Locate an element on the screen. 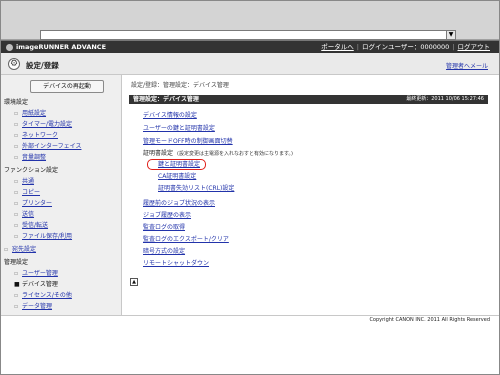 Image resolution: width=500 pixels, height=375 pixels. ca-cert-settings-link: CA証明書設定 is located at coordinates (177, 177).